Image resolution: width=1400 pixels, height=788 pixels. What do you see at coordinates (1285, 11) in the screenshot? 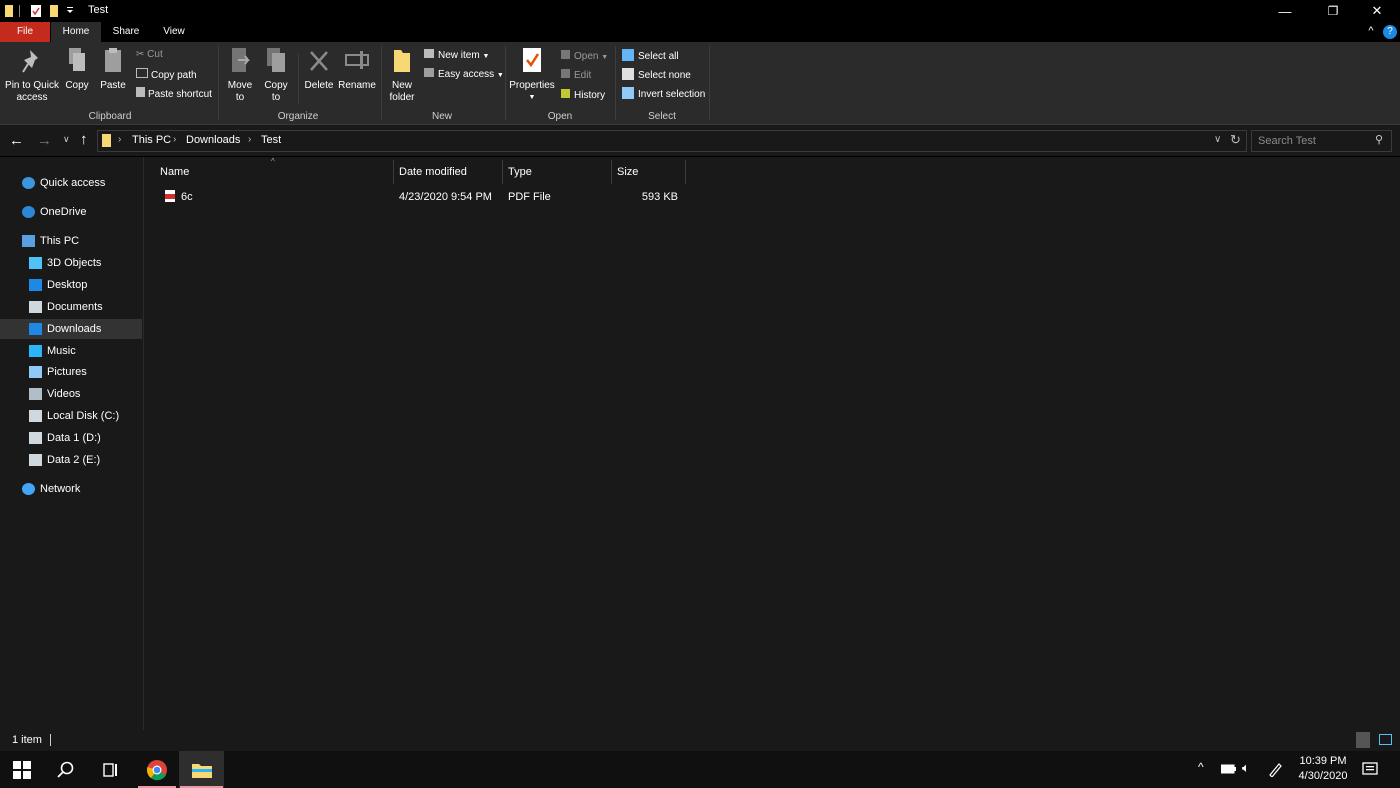
I see `minimize-button: —` at bounding box center [1285, 11].